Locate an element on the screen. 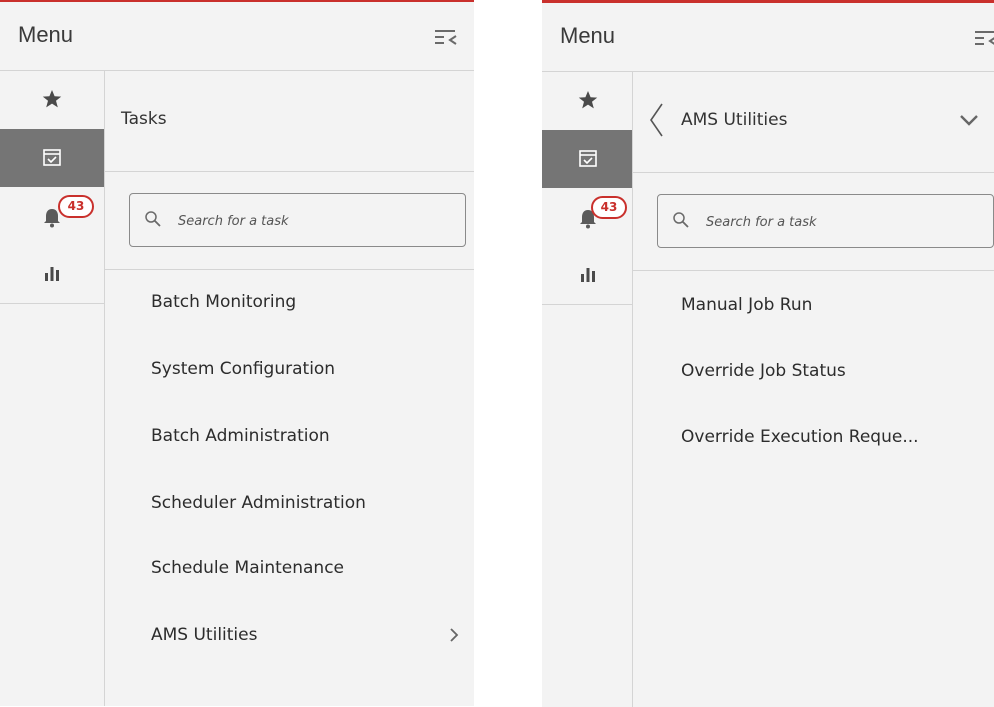 The height and width of the screenshot is (707, 994). expand-button is located at coordinates (969, 121).